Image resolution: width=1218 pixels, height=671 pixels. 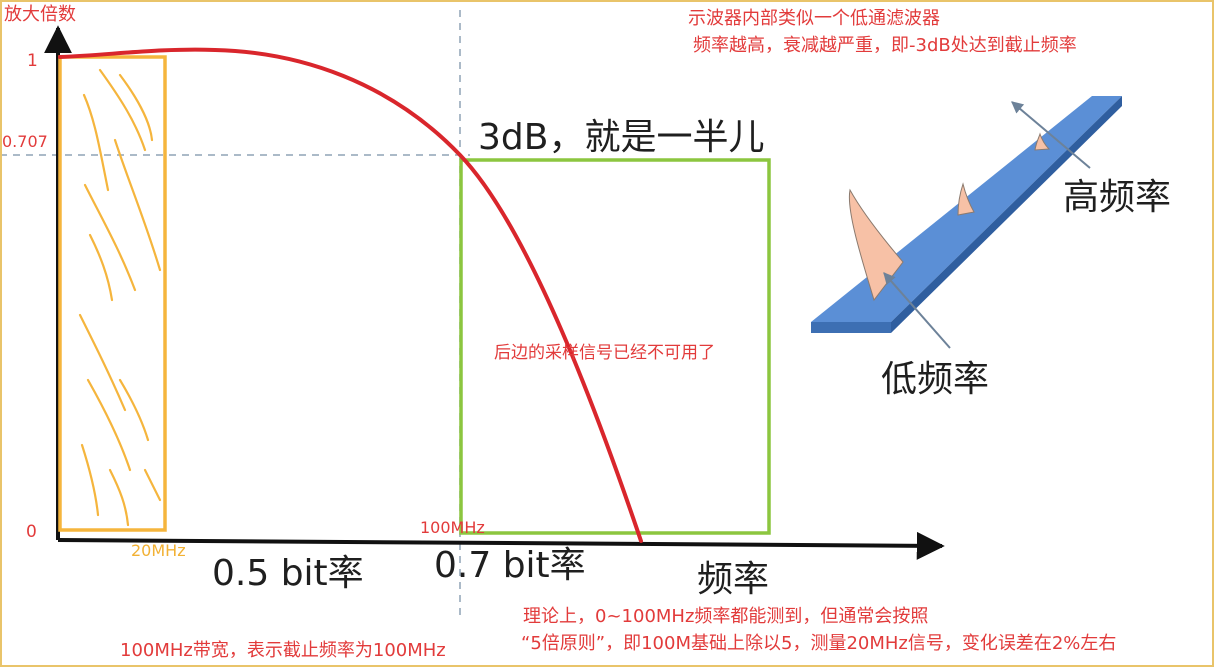 What do you see at coordinates (31, 532) in the screenshot?
I see `y-tick-0: 0` at bounding box center [31, 532].